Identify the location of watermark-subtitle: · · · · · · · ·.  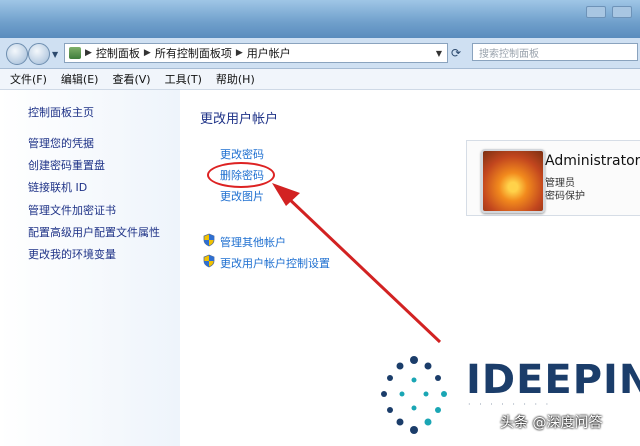
(510, 404).